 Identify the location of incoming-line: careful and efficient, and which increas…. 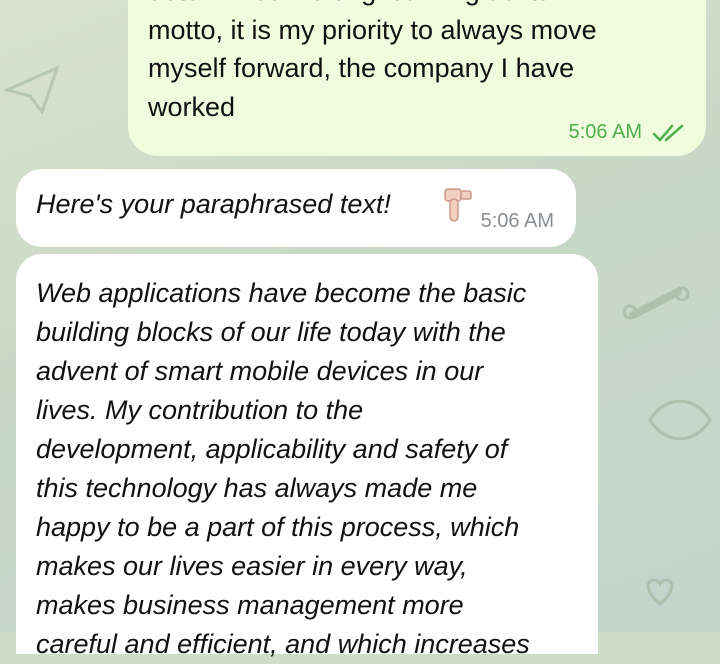
(283, 644).